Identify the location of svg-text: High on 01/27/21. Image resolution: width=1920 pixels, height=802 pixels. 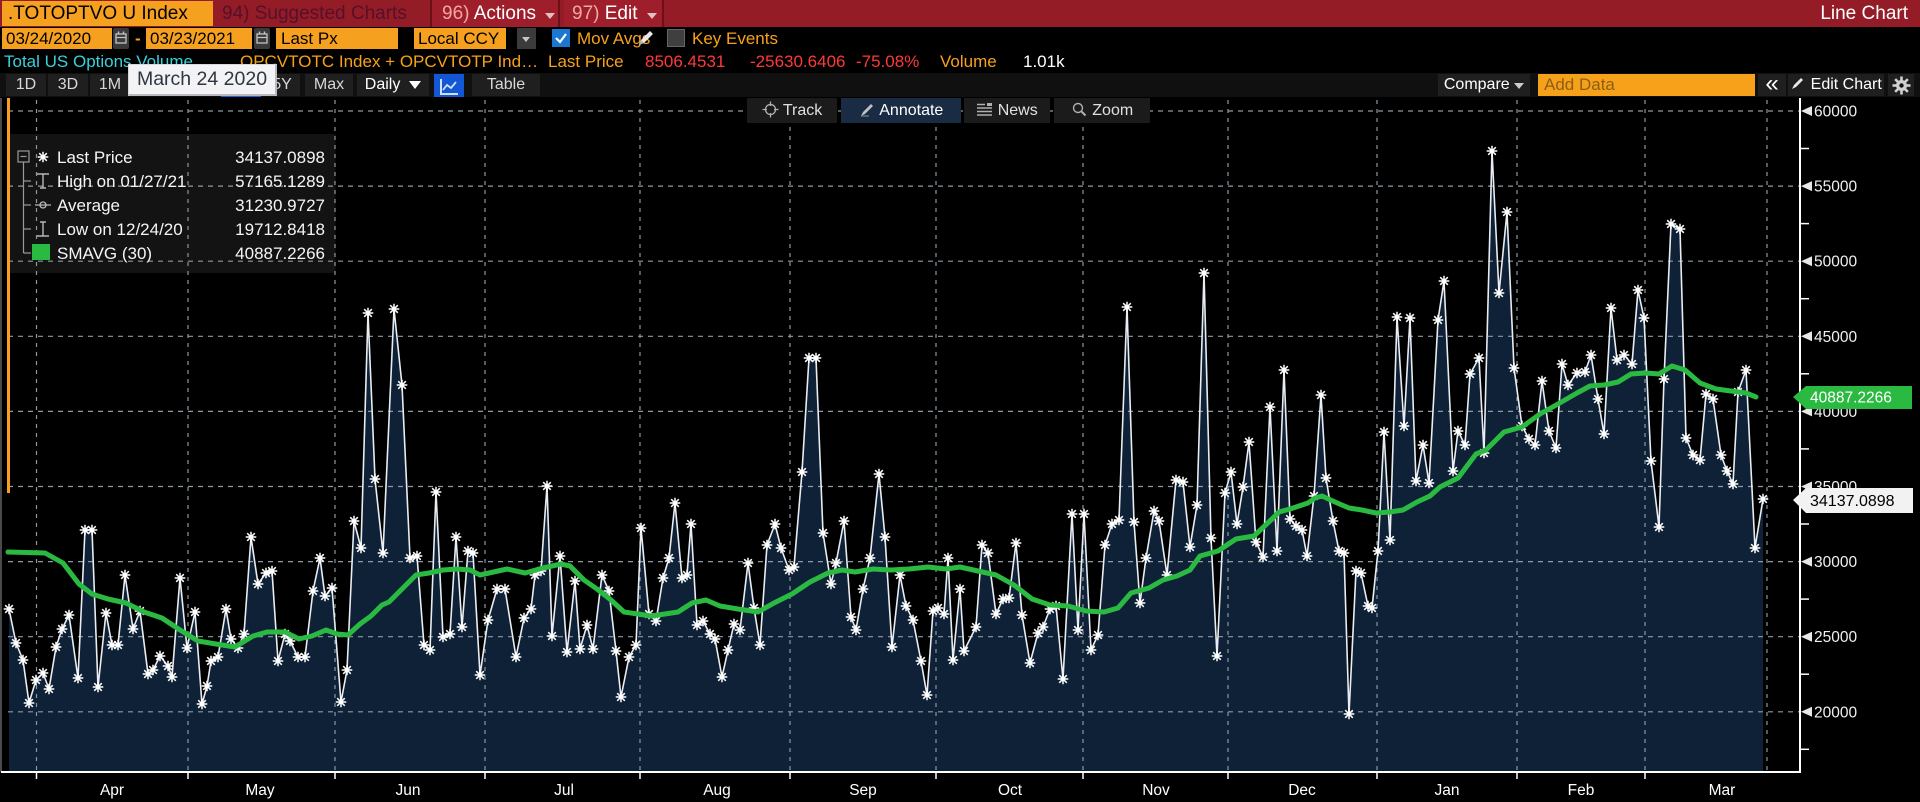
(122, 181).